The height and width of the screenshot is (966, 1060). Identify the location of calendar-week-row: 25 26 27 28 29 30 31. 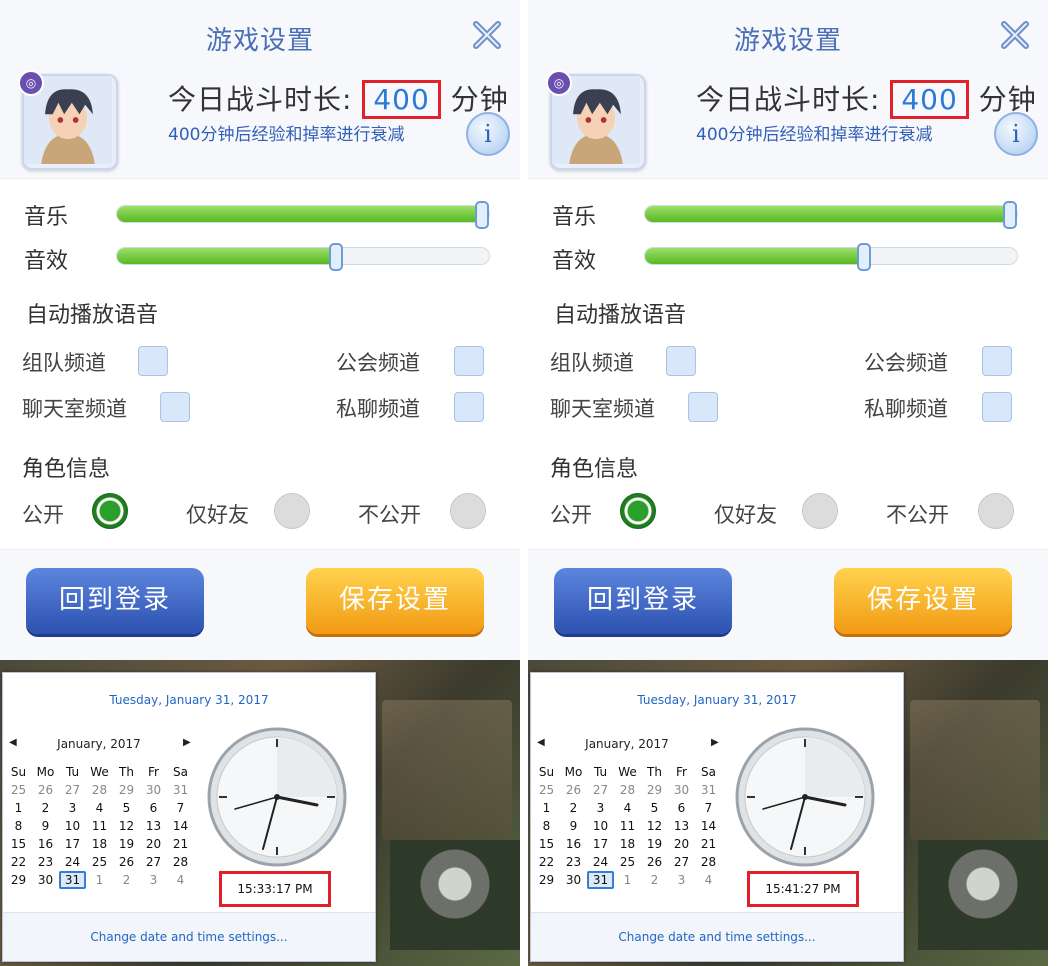
(100, 788).